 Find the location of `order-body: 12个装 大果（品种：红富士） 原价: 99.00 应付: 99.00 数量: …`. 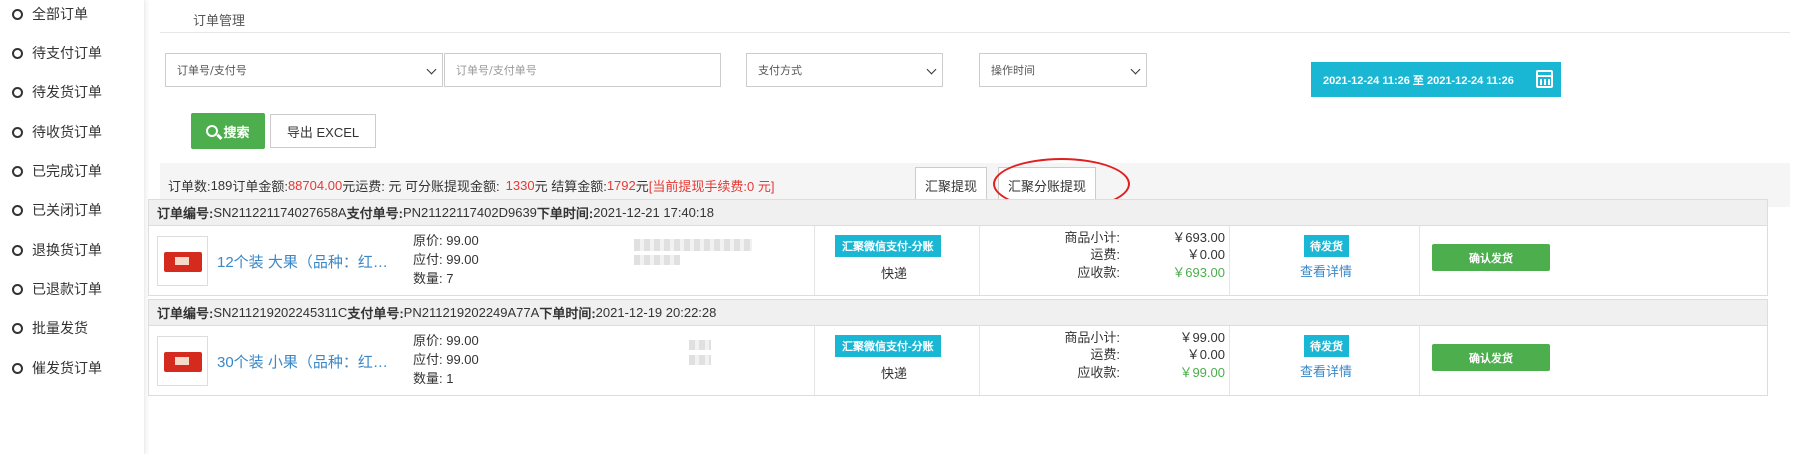

order-body: 12个装 大果（品种：红富士） 原价: 99.00 应付: 99.00 数量: … is located at coordinates (958, 260).